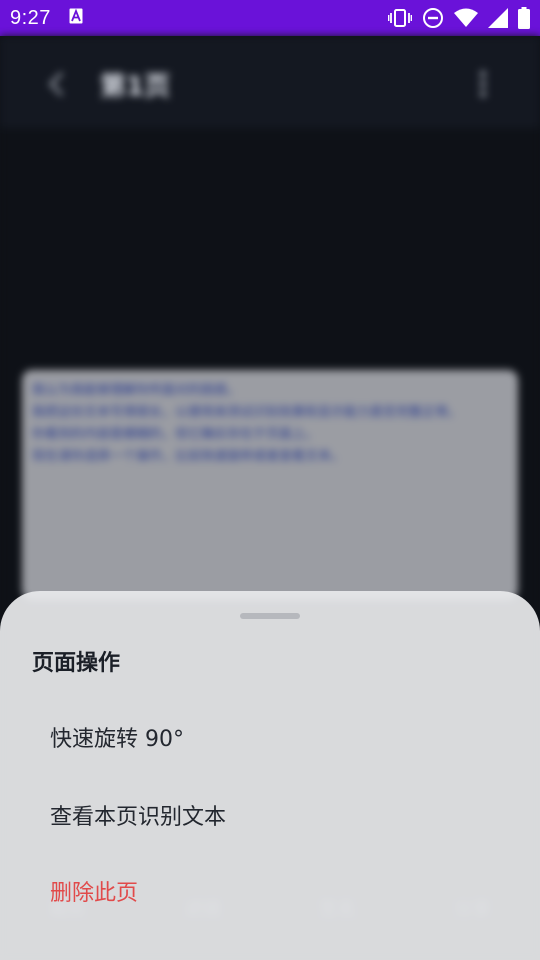  What do you see at coordinates (76, 18) in the screenshot?
I see `font-a-icon` at bounding box center [76, 18].